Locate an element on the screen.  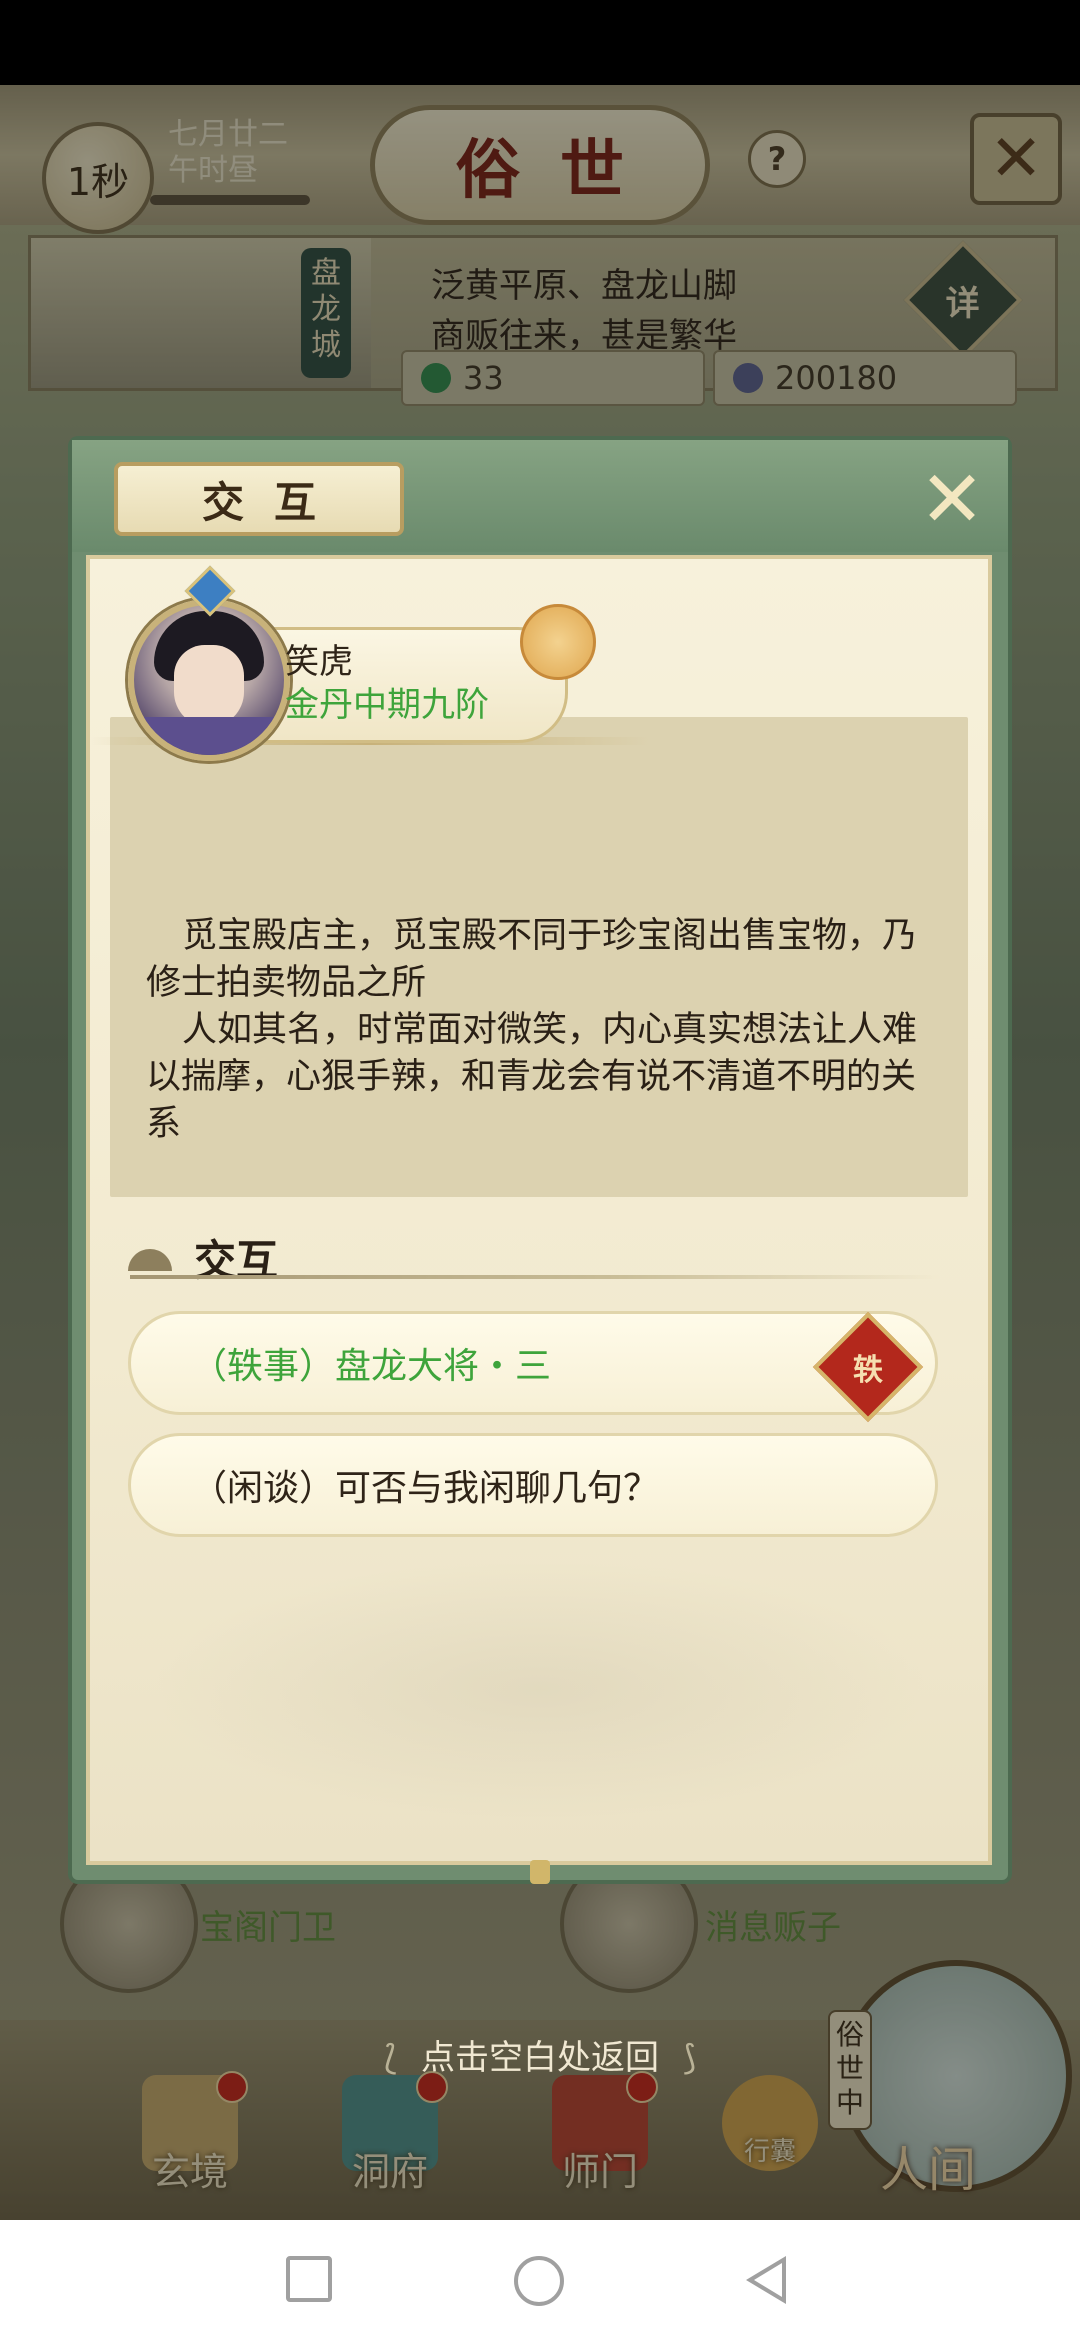
return-hint: ⟅ 点击空白处返回 ⟆ is located at coordinates (540, 2054).